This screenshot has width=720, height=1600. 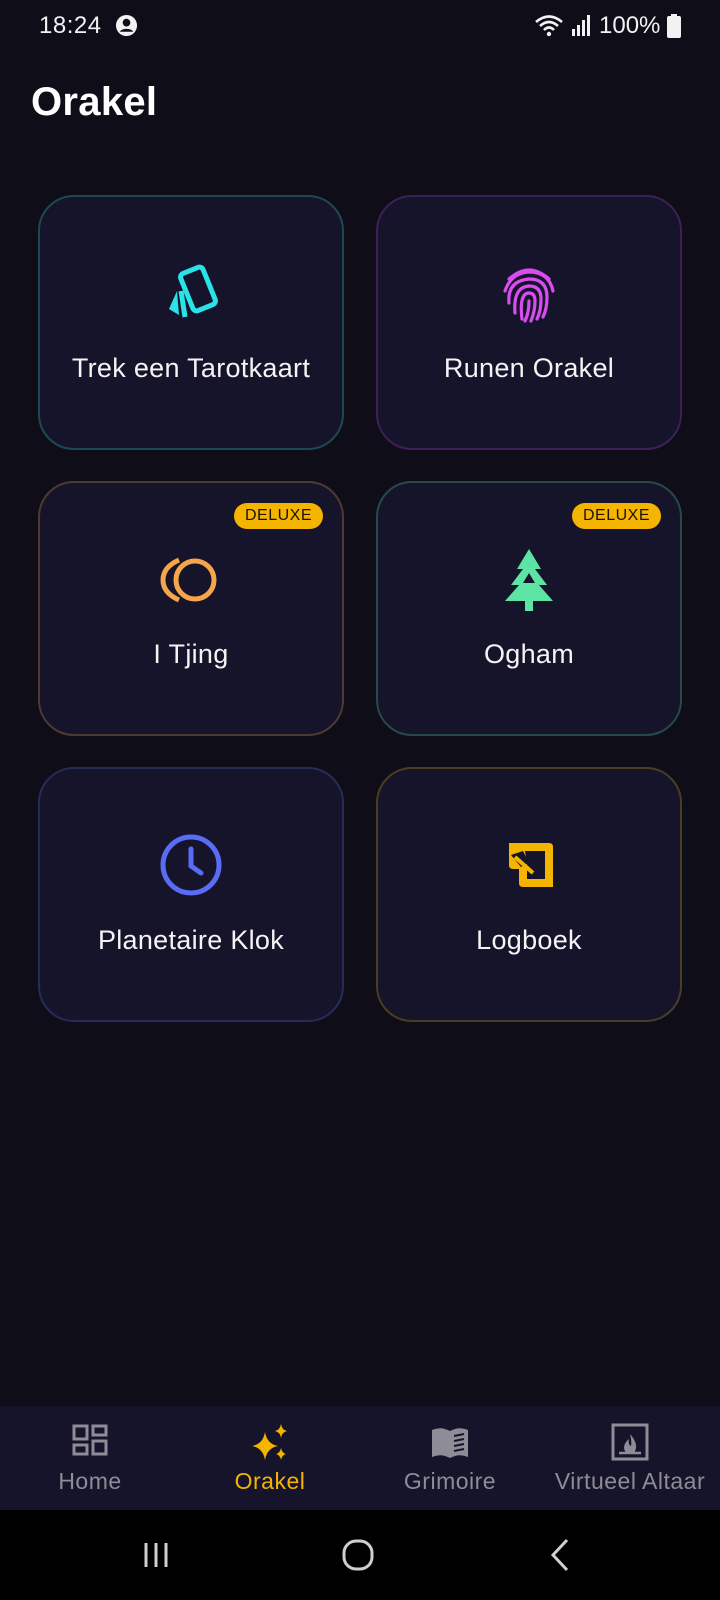 What do you see at coordinates (581, 25) in the screenshot?
I see `signal-icon` at bounding box center [581, 25].